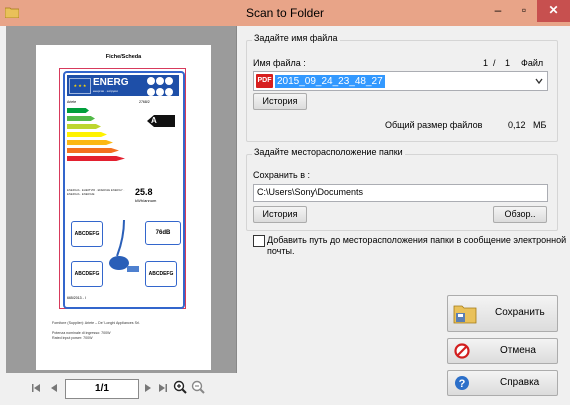 Image resolution: width=570 pixels, height=405 pixels. Describe the element at coordinates (36, 388) in the screenshot. I see `first-page-icon` at that location.